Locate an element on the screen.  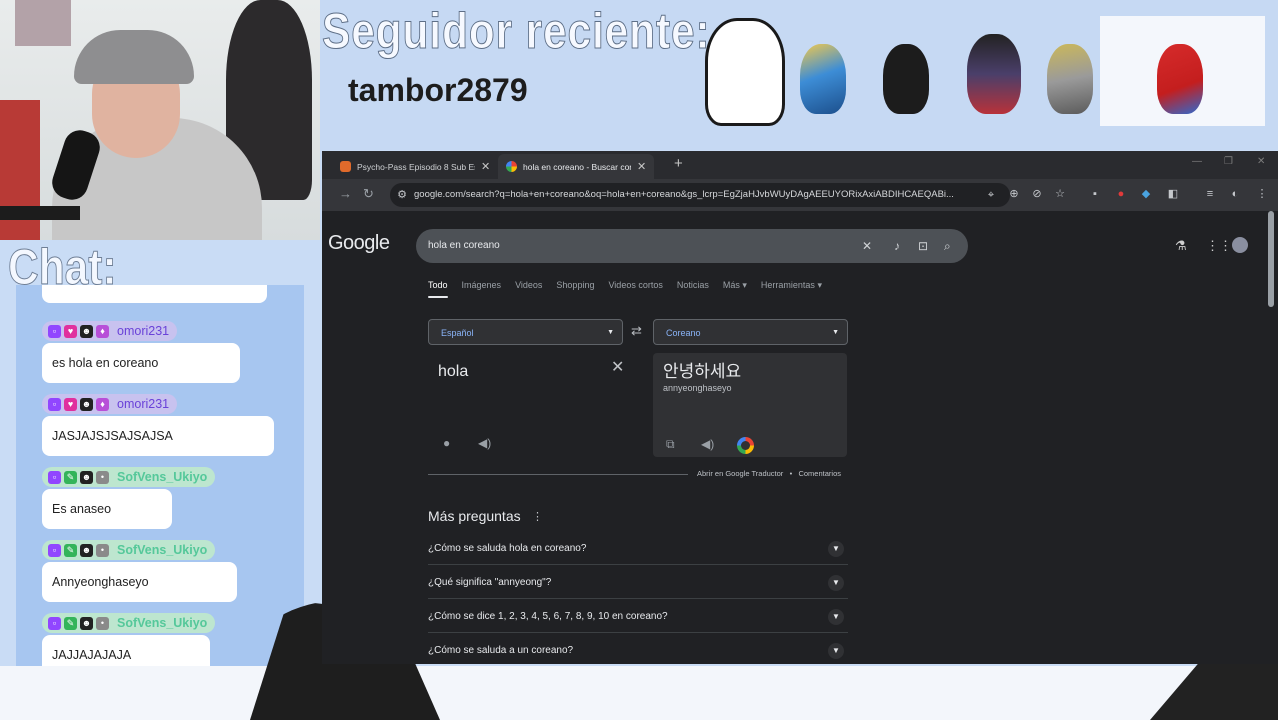
character-sticker is located at coordinates (745, 72).